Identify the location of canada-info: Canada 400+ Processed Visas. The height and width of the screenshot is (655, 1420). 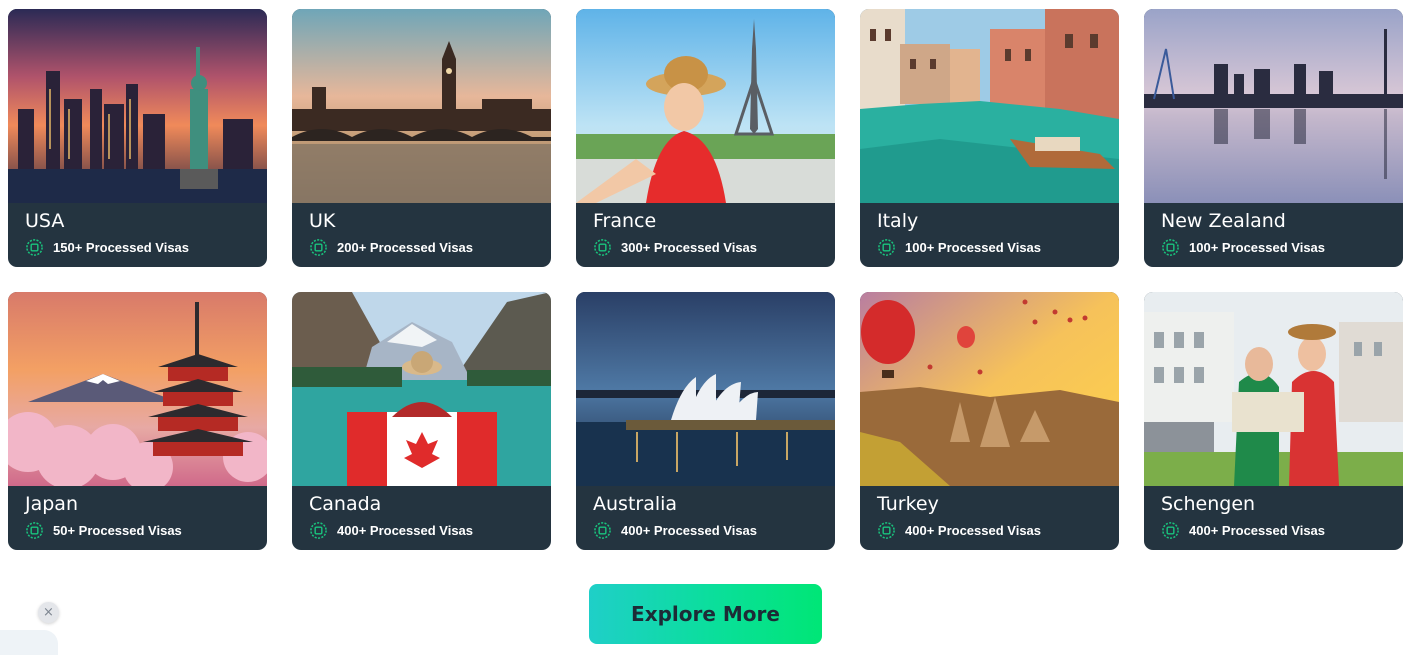
(421, 518).